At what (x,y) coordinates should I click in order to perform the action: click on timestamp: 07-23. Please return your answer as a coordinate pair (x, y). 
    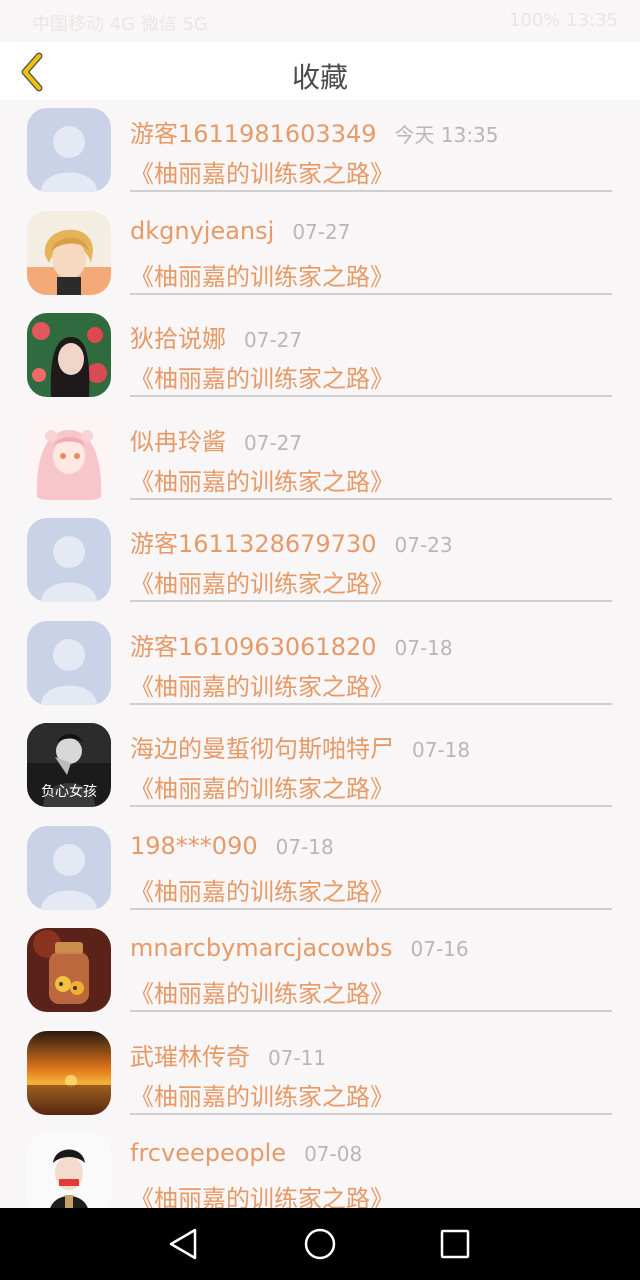
    Looking at the image, I should click on (423, 545).